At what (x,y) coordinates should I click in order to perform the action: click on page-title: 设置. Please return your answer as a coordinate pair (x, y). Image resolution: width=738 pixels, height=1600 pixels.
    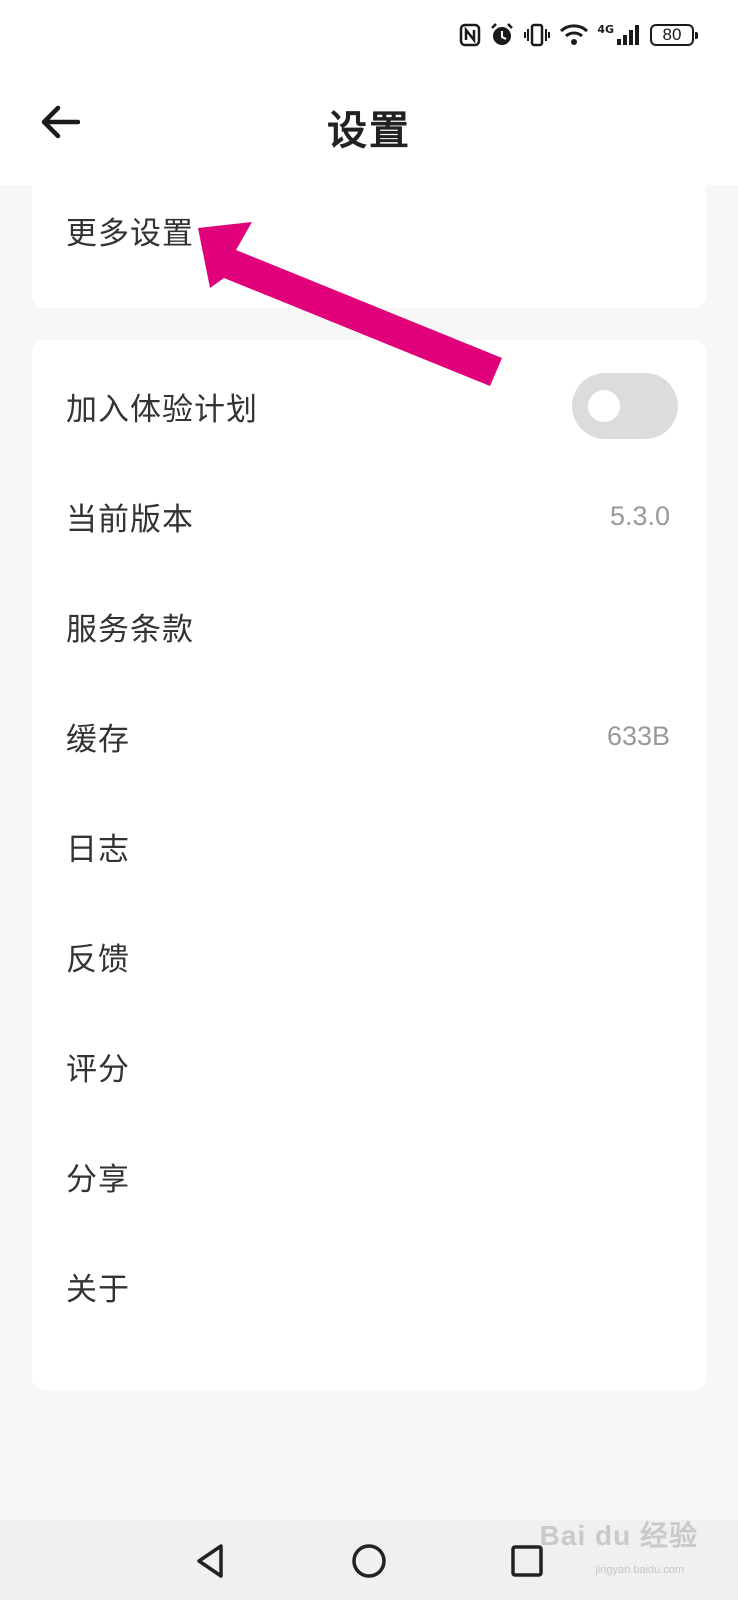
    Looking at the image, I should click on (369, 131).